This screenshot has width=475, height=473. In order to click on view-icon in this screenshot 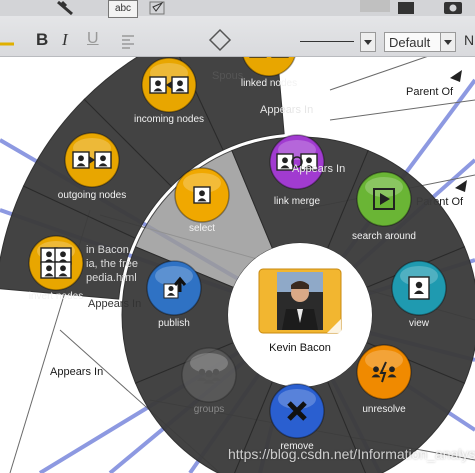, I will do `click(419, 288)`.